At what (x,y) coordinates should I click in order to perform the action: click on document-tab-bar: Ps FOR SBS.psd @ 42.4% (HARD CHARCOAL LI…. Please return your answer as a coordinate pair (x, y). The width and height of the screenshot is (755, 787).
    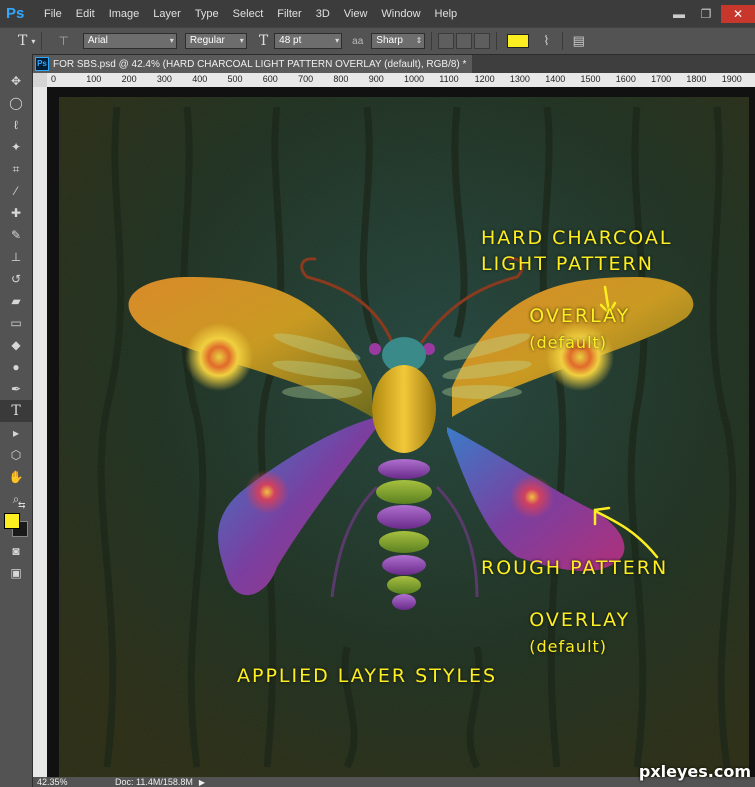
    Looking at the image, I should click on (394, 64).